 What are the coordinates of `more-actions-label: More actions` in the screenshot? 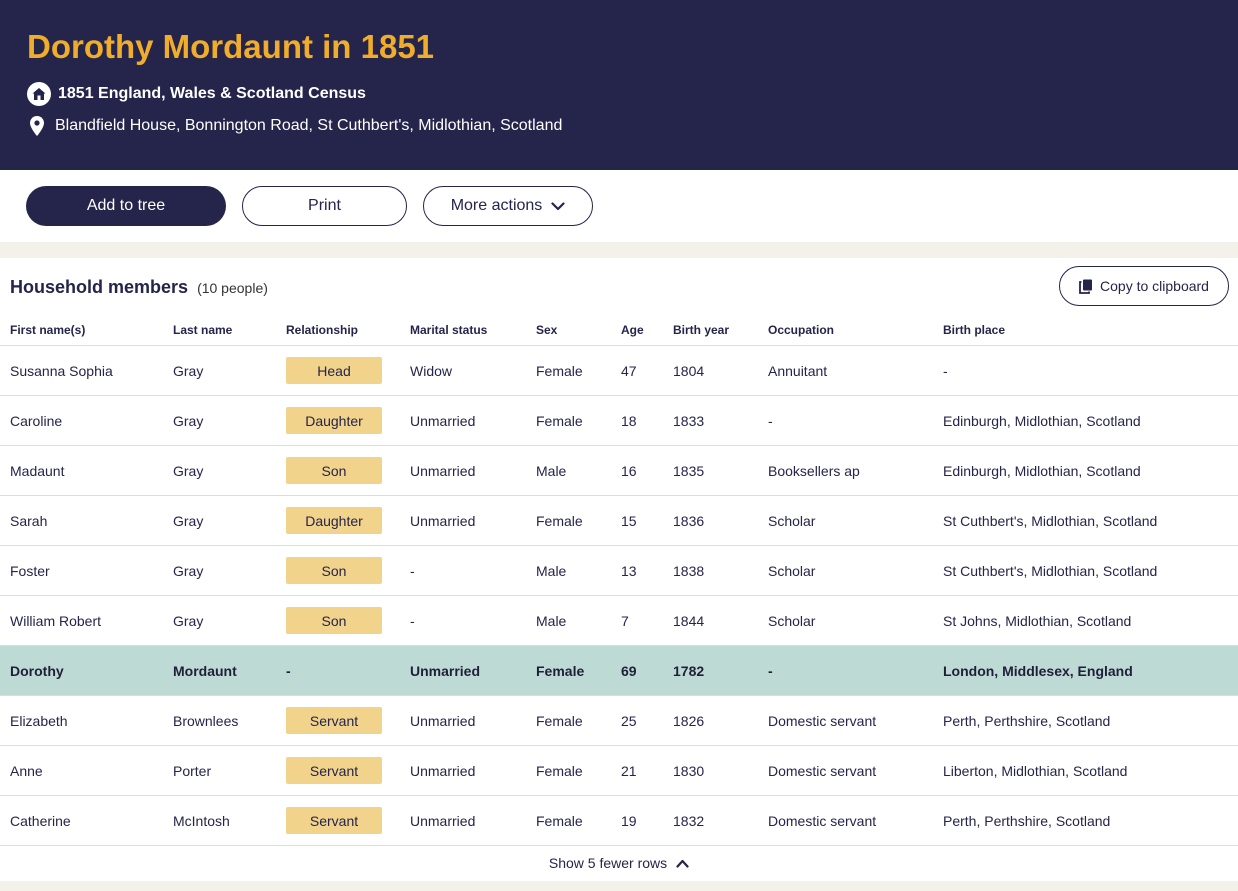 It's located at (496, 205).